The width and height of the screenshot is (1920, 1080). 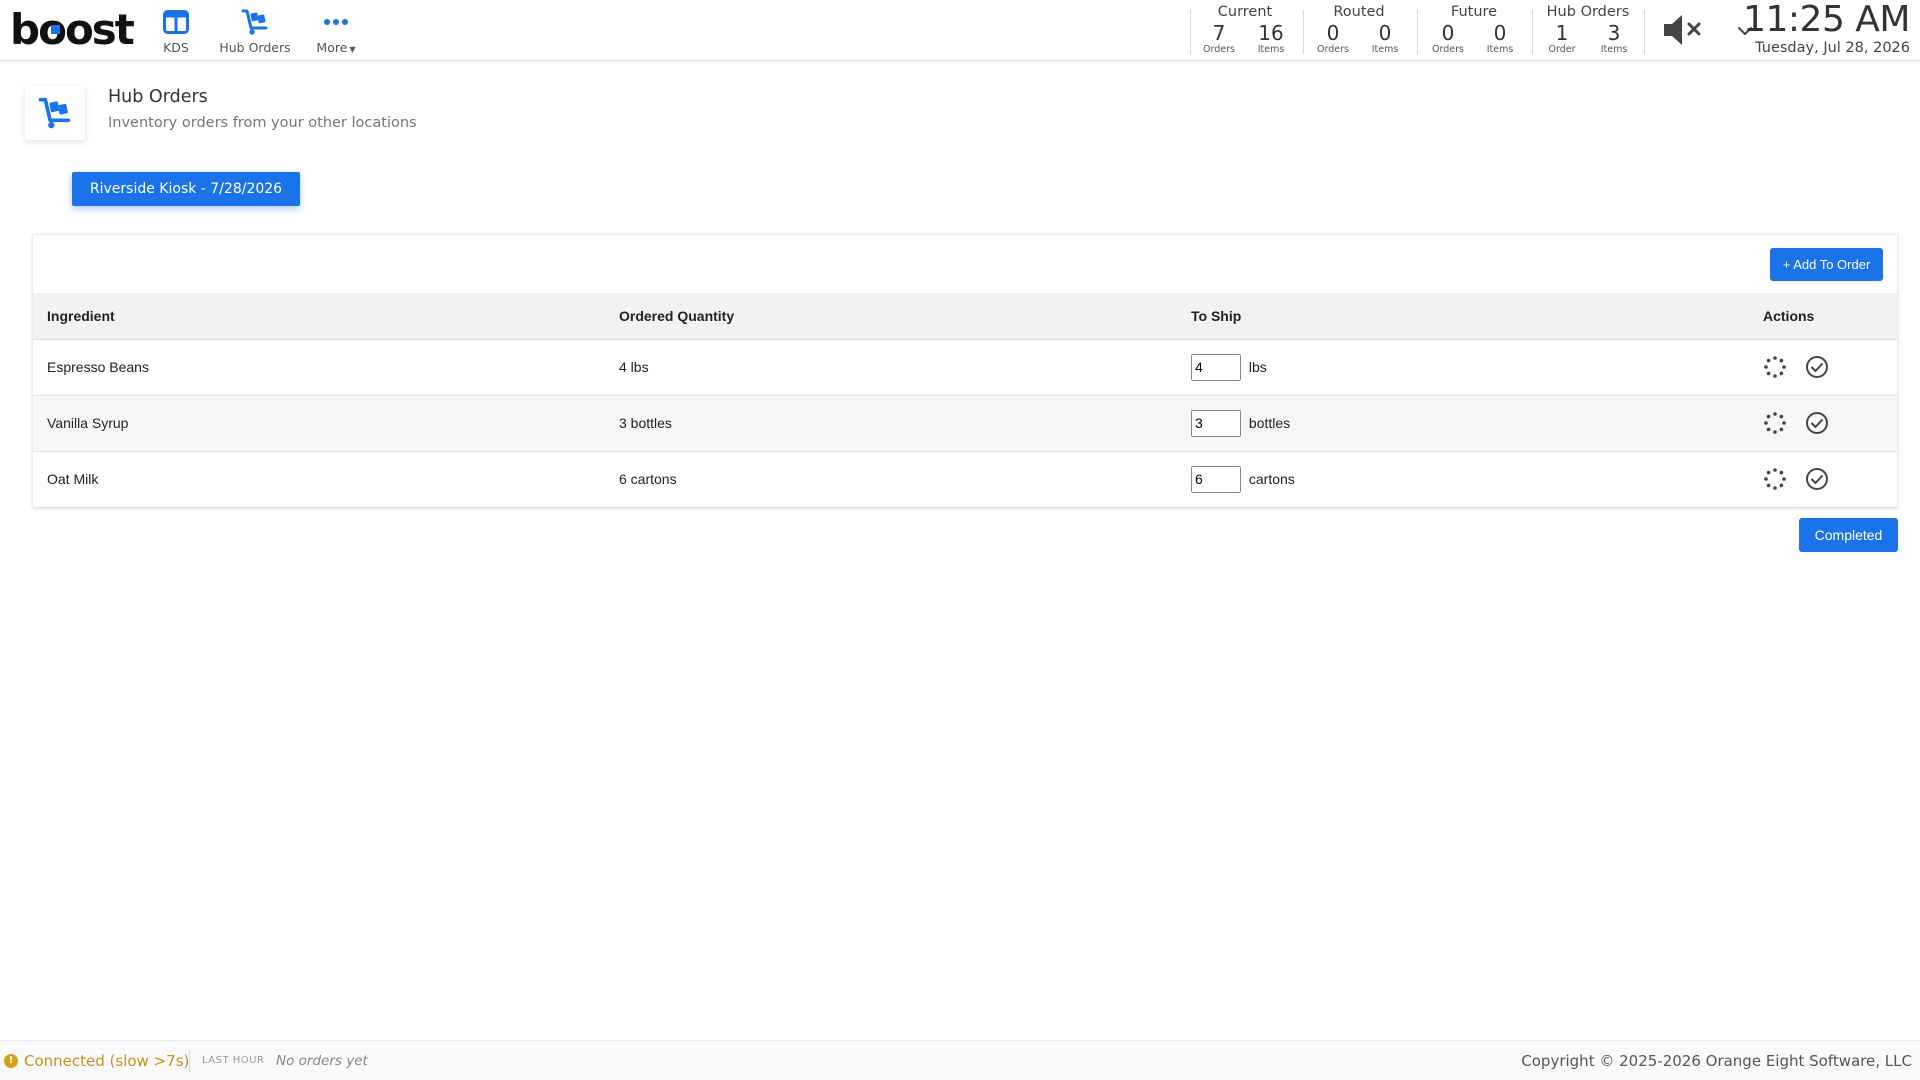 I want to click on cell-to-ship: bottles, so click(x=1463, y=423).